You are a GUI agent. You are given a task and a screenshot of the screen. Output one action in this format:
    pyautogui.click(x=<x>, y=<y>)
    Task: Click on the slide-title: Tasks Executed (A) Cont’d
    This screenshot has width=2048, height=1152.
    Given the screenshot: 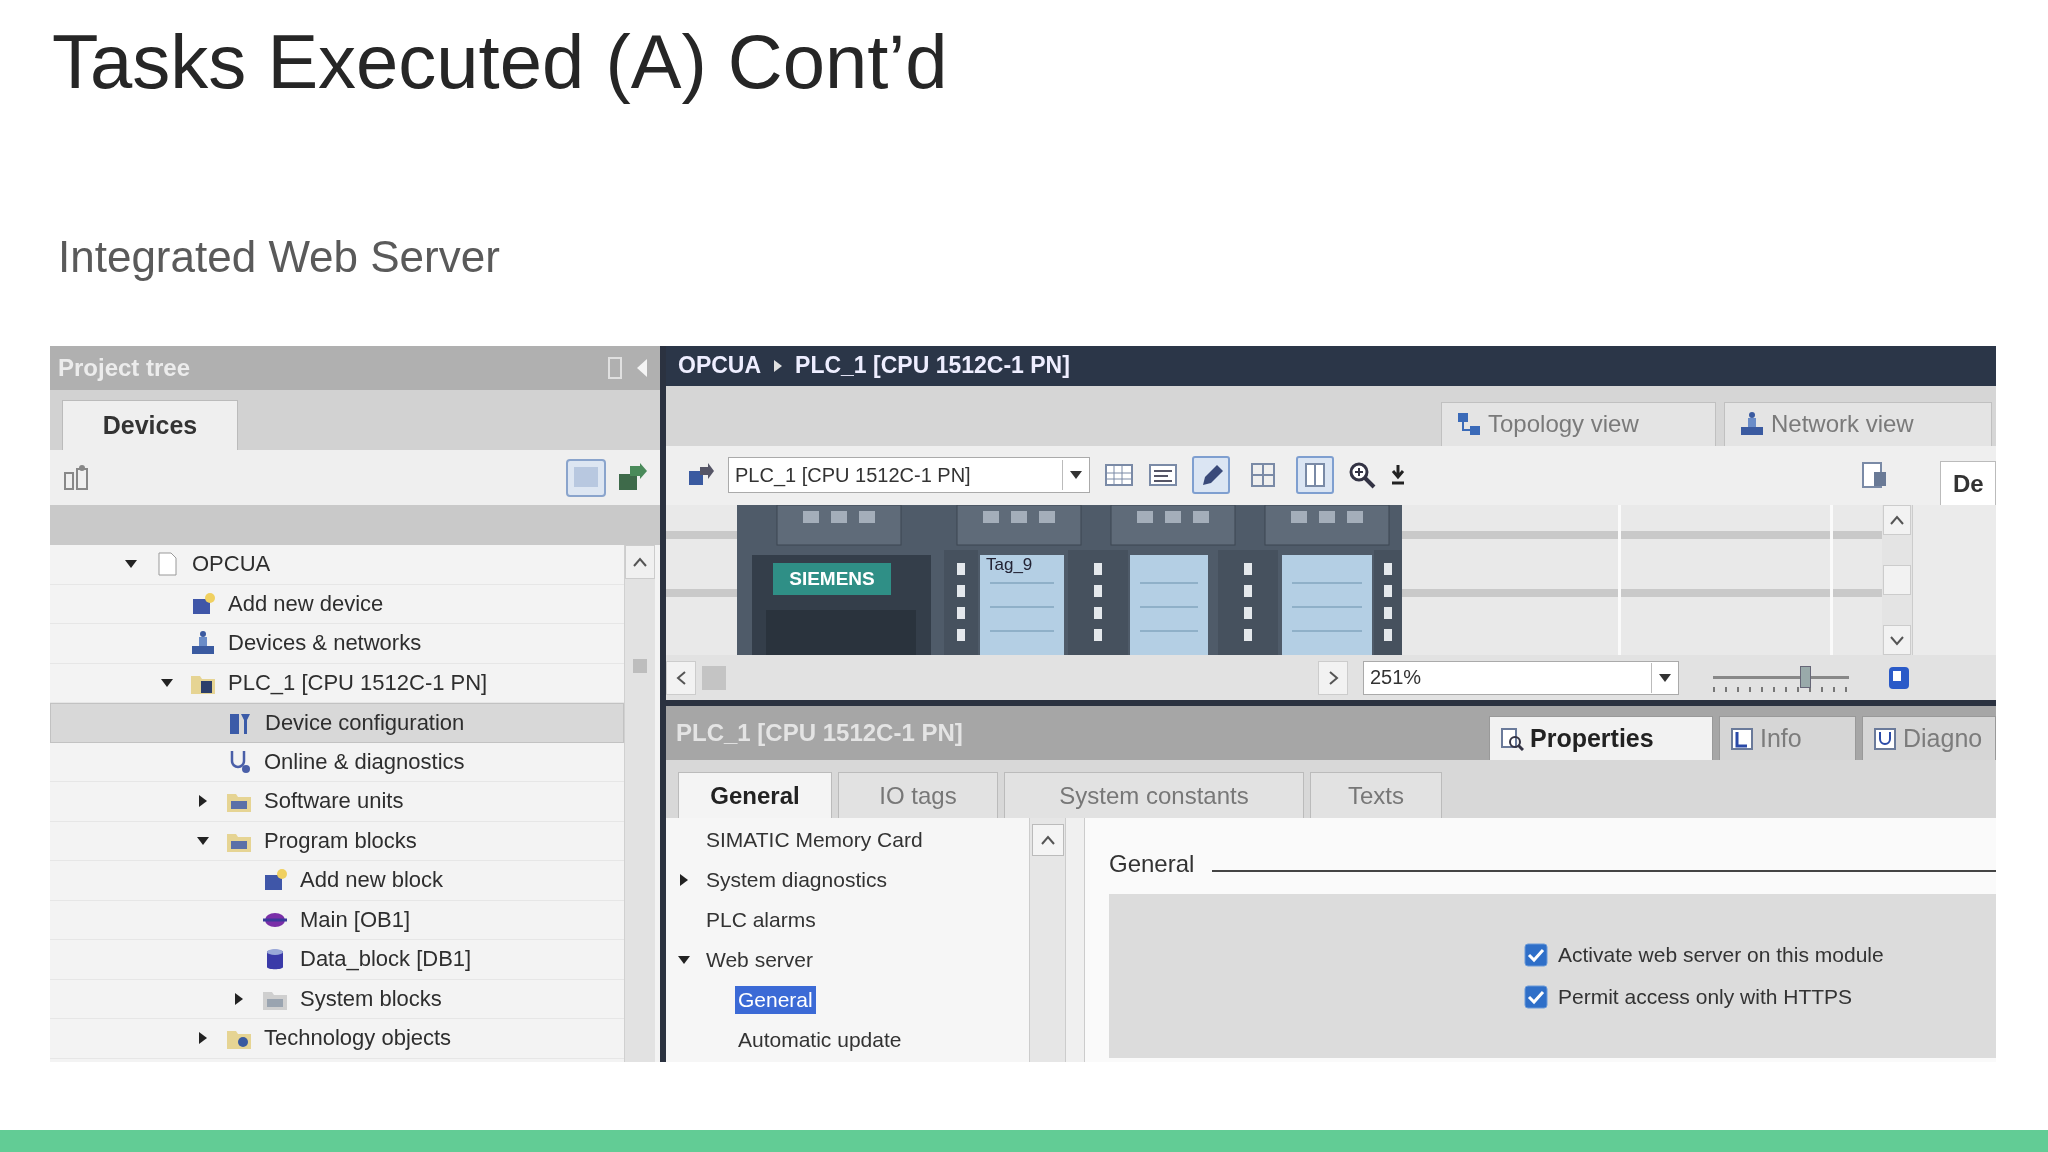 What is the action you would take?
    pyautogui.click(x=500, y=62)
    